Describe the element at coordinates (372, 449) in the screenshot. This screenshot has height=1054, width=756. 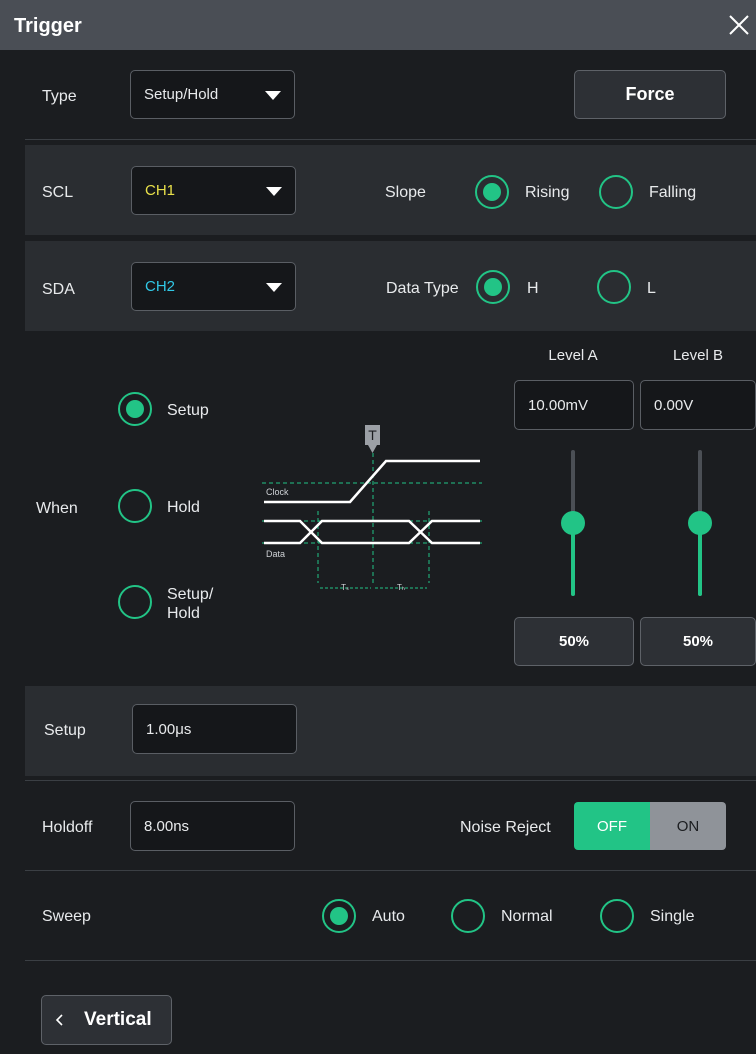
I see `trigger-marker-pointer` at that location.